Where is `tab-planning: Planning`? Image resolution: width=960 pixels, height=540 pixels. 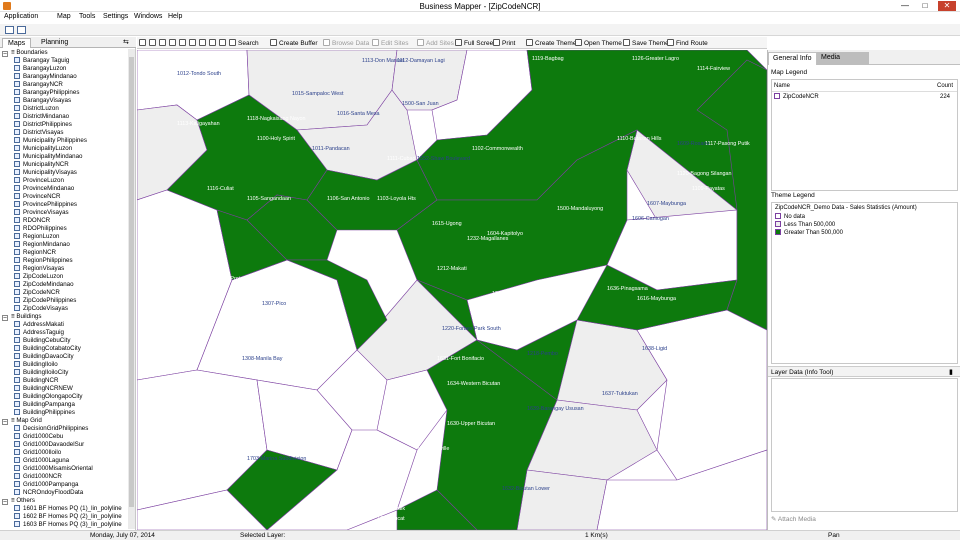
tab-planning: Planning is located at coordinates (54, 43).